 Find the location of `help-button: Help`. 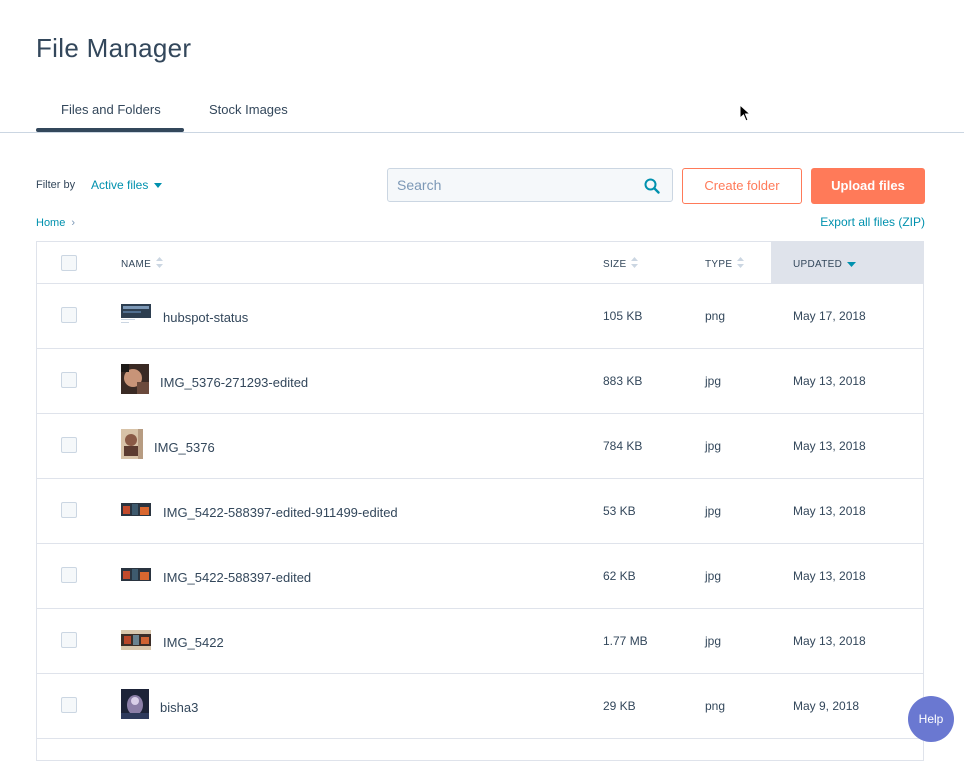

help-button: Help is located at coordinates (931, 719).